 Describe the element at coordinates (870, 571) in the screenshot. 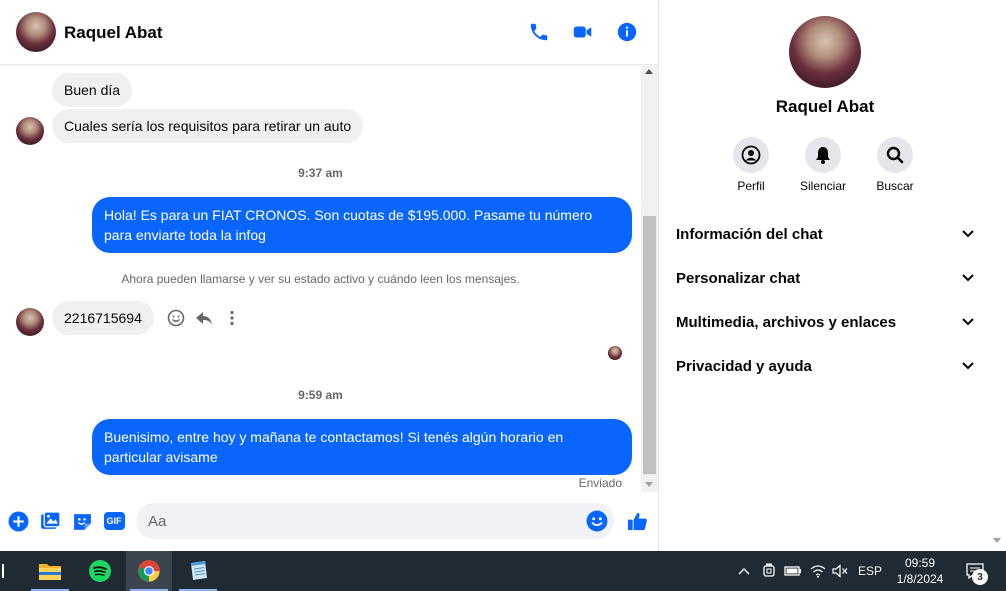

I see `input-language-indicator: ESP` at that location.